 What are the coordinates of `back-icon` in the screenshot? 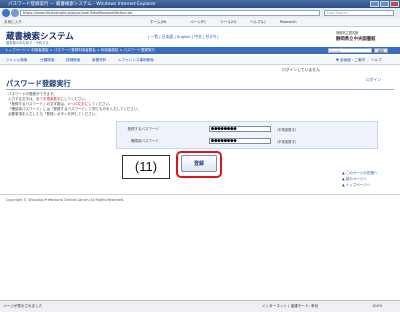 It's located at (6, 13).